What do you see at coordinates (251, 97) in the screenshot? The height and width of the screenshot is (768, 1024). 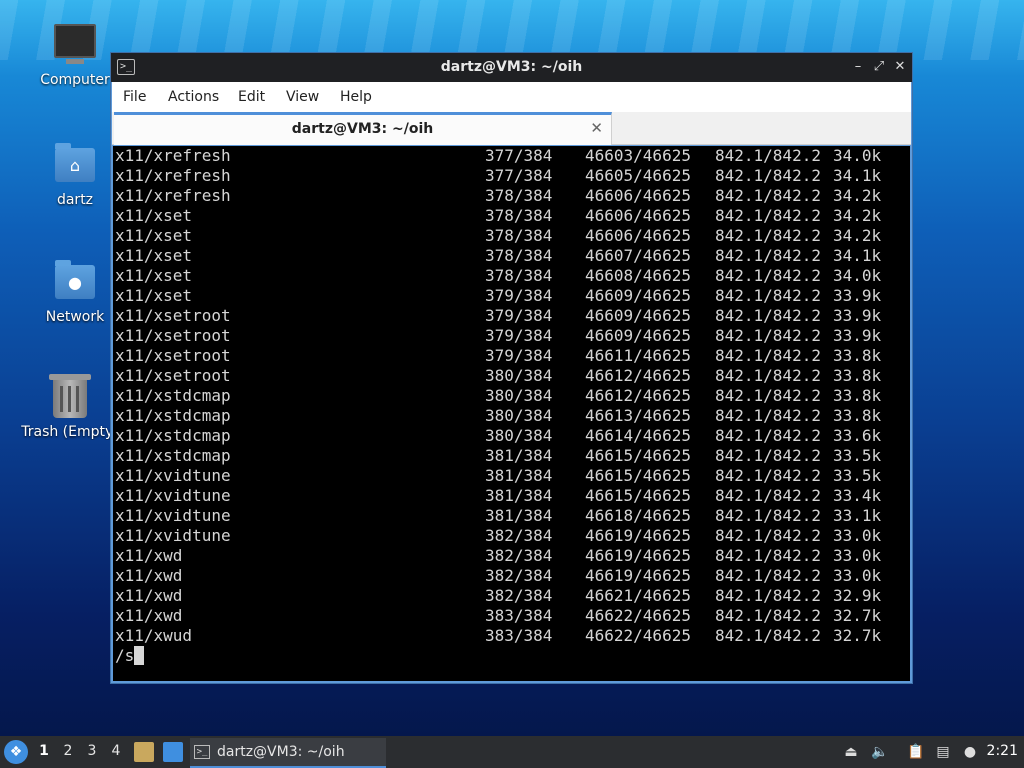 I see `menu-edit: Edit` at bounding box center [251, 97].